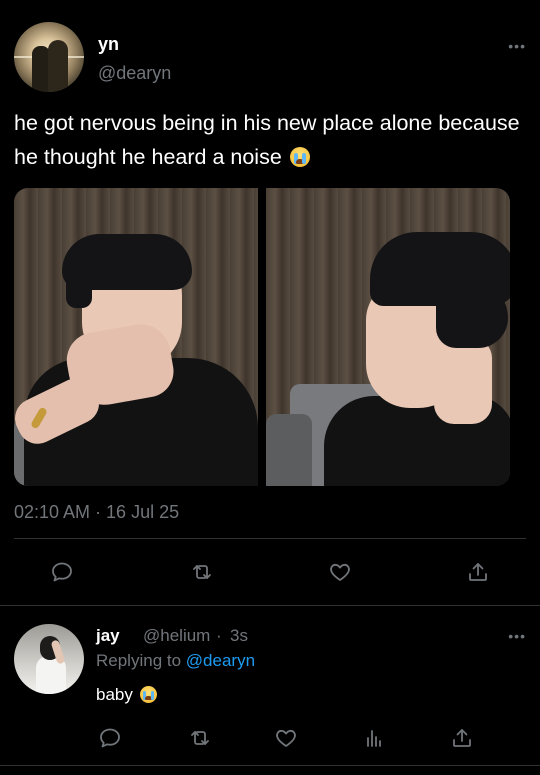 This screenshot has height=775, width=540. I want to click on reply-text: baby, so click(126, 695).